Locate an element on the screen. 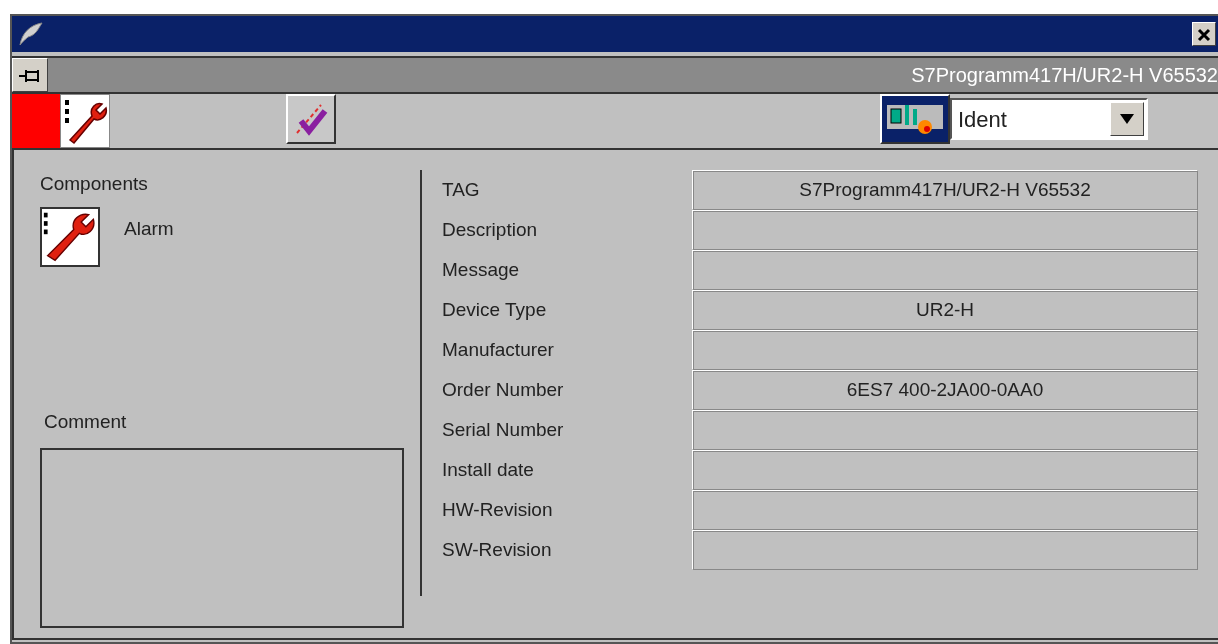 This screenshot has width=1218, height=644. field-label: Description is located at coordinates (490, 229).